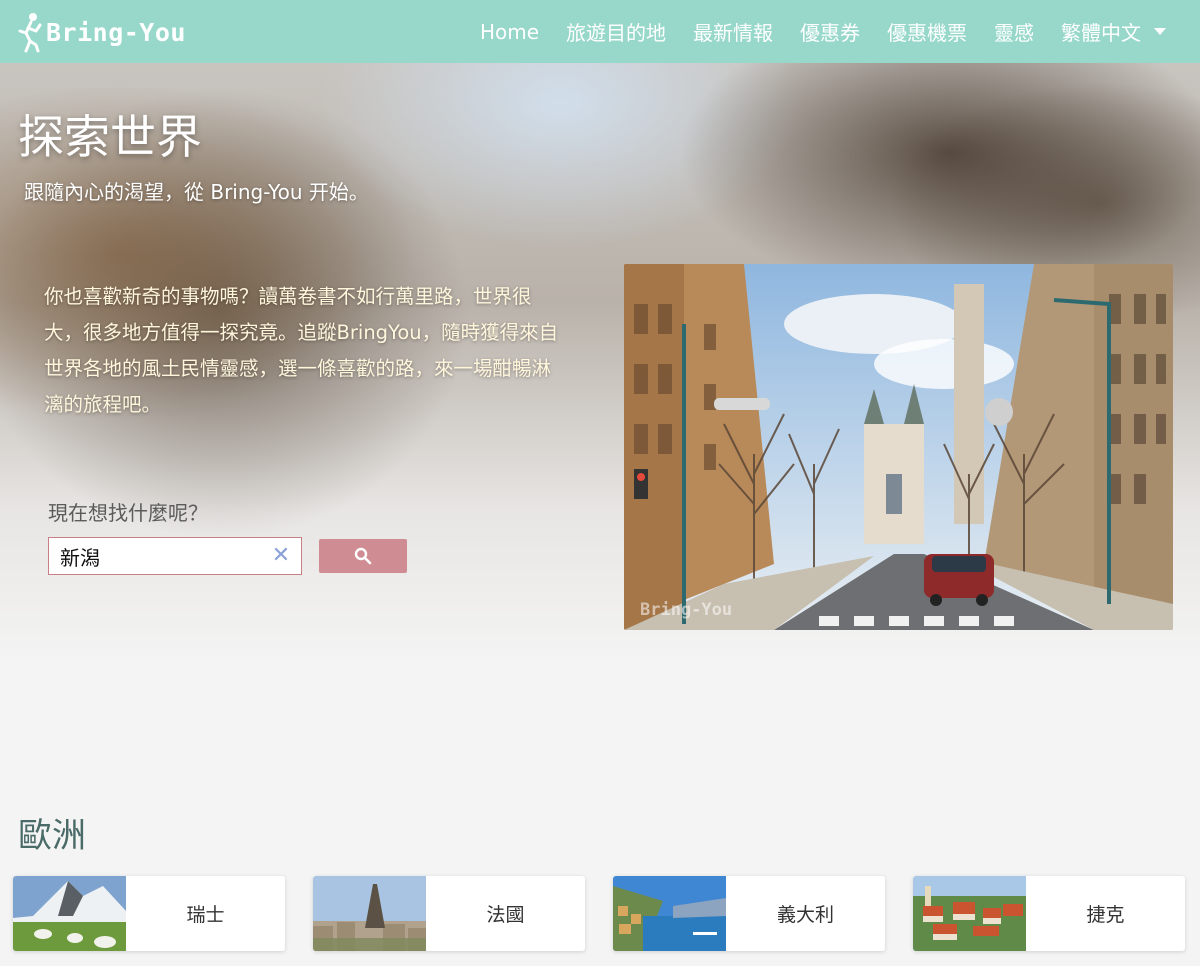 The width and height of the screenshot is (1200, 966). Describe the element at coordinates (805, 915) in the screenshot. I see `destination-name: 義大利` at that location.